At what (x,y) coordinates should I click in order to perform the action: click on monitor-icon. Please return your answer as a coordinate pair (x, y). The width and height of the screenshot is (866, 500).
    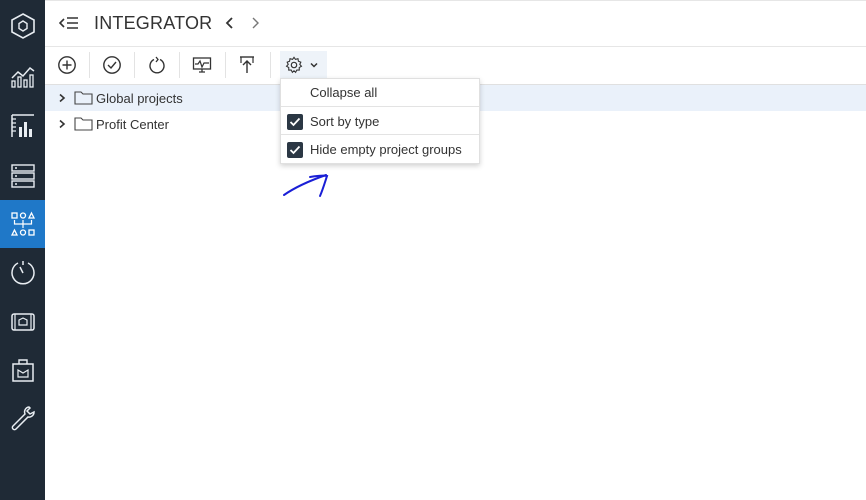
    Looking at the image, I should click on (202, 65).